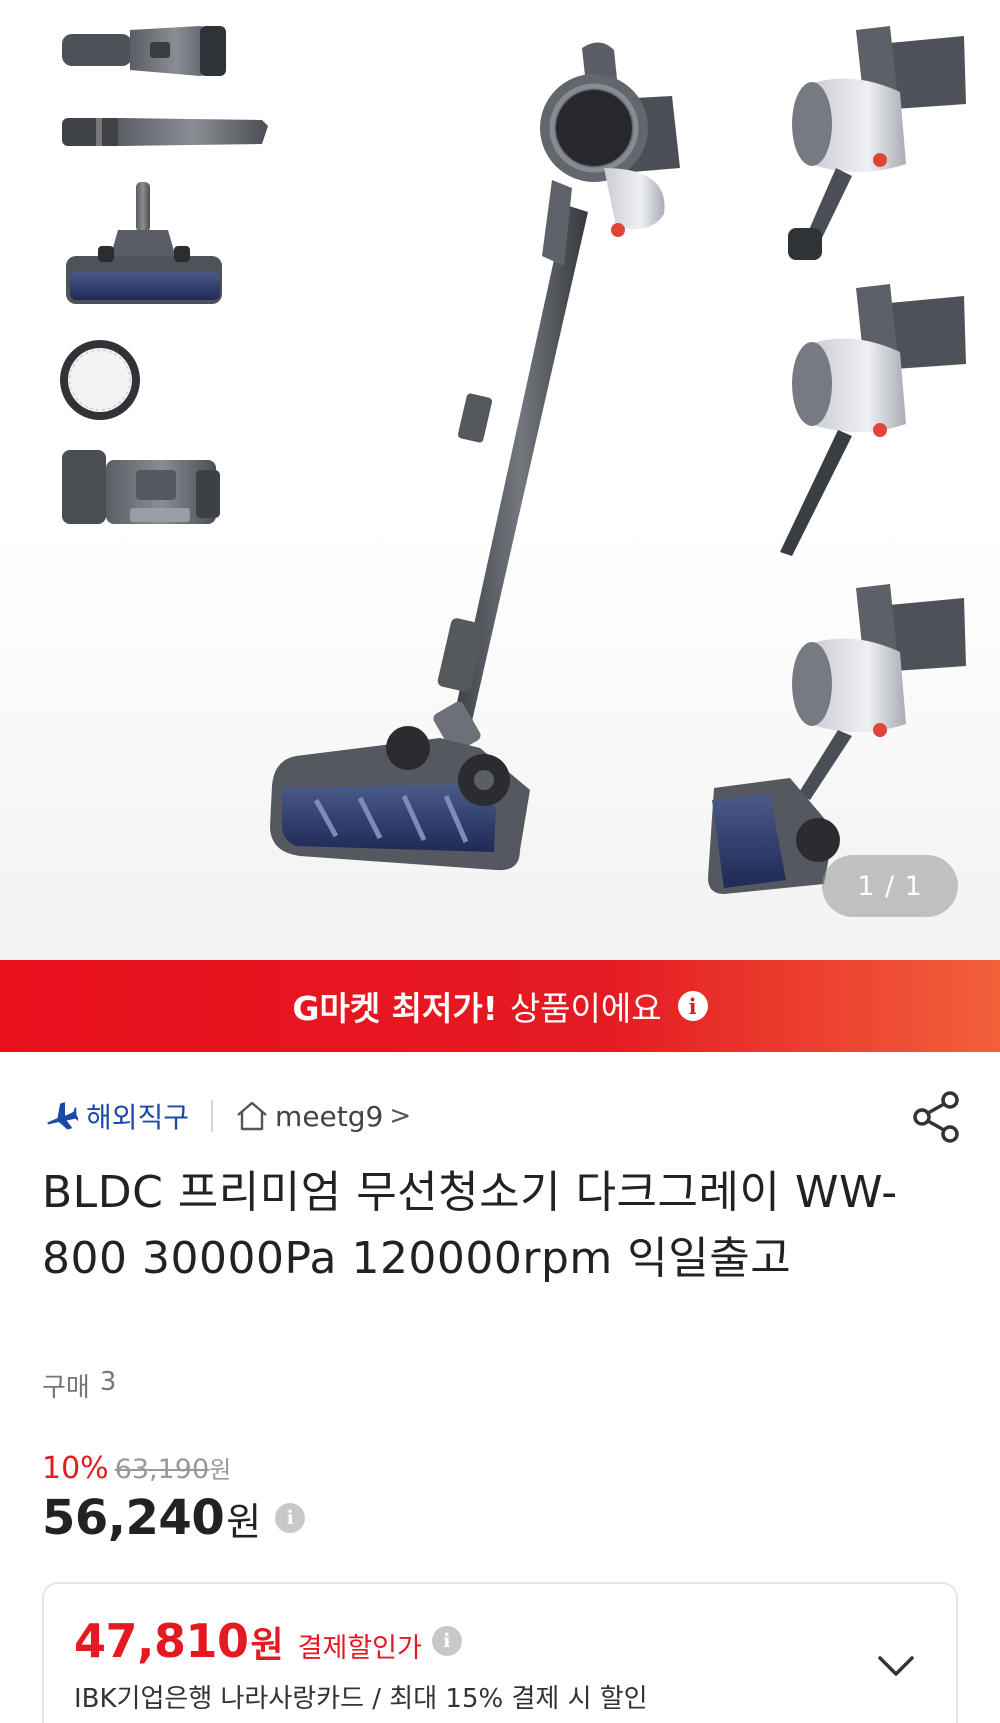  Describe the element at coordinates (446, 1641) in the screenshot. I see `card-info-icon: i` at that location.